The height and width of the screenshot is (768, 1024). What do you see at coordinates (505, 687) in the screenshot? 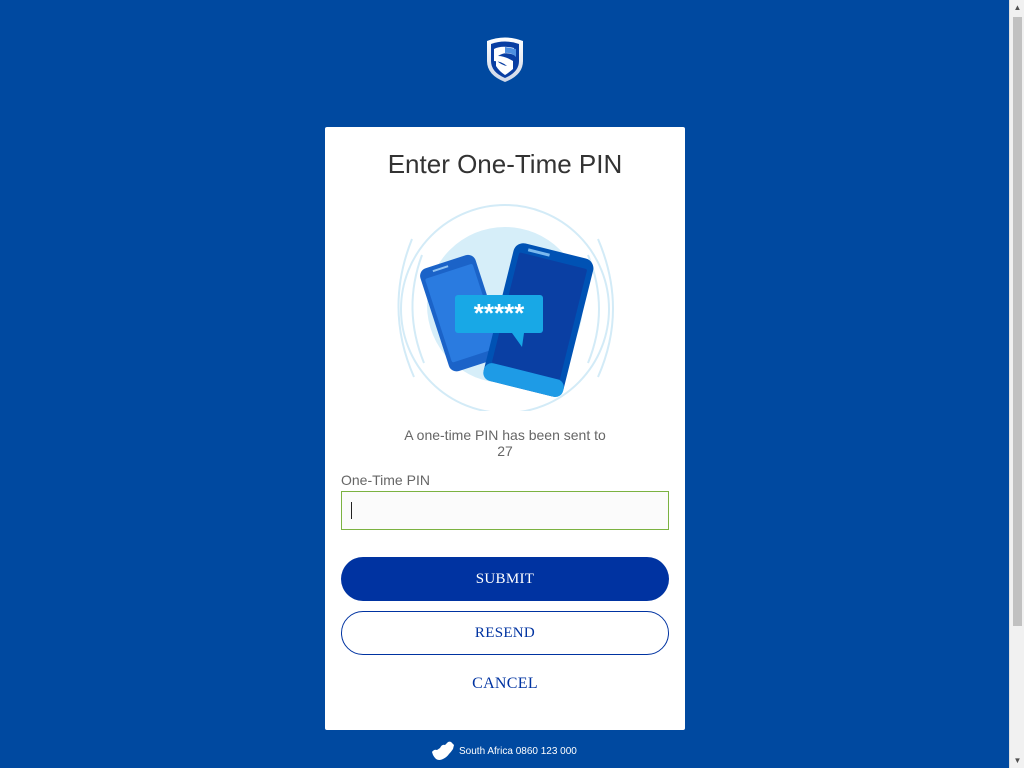
I see `cancel-button: CANCEL` at bounding box center [505, 687].